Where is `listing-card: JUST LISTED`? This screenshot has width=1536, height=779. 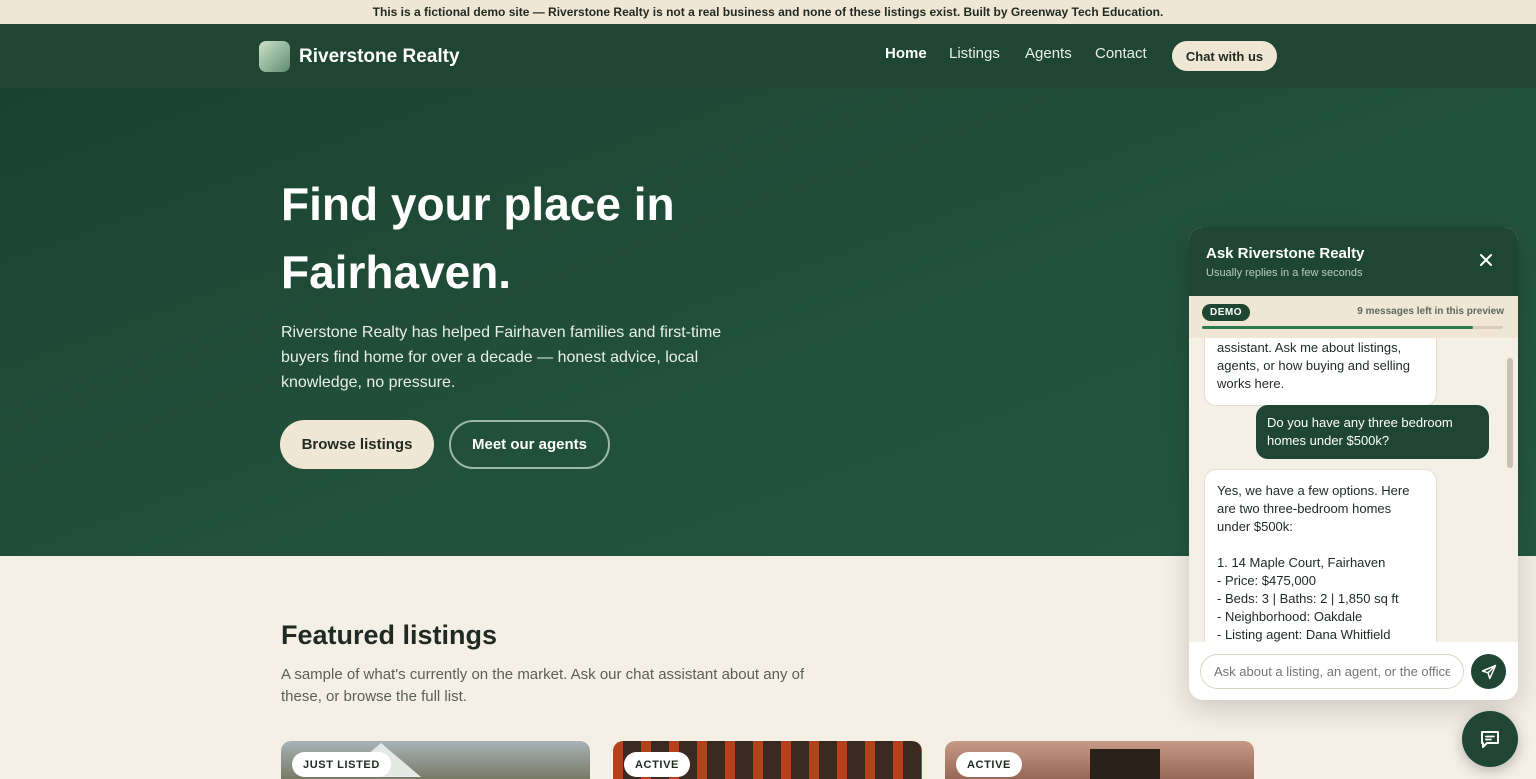
listing-card: JUST LISTED is located at coordinates (435, 760).